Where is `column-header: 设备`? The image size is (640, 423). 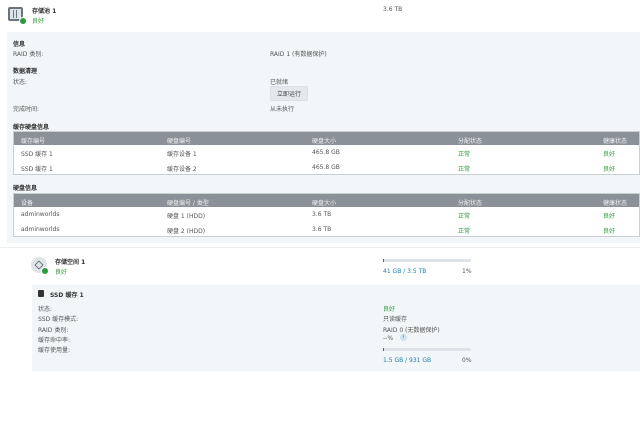 column-header: 设备 is located at coordinates (27, 202).